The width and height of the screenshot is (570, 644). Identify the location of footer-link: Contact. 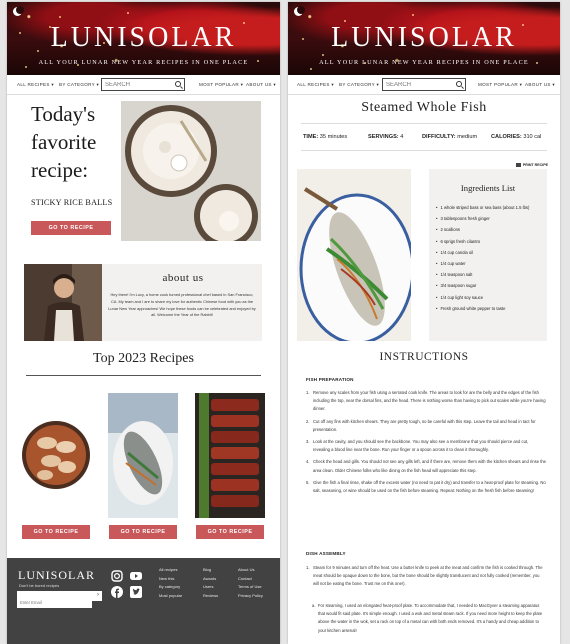
(250, 579).